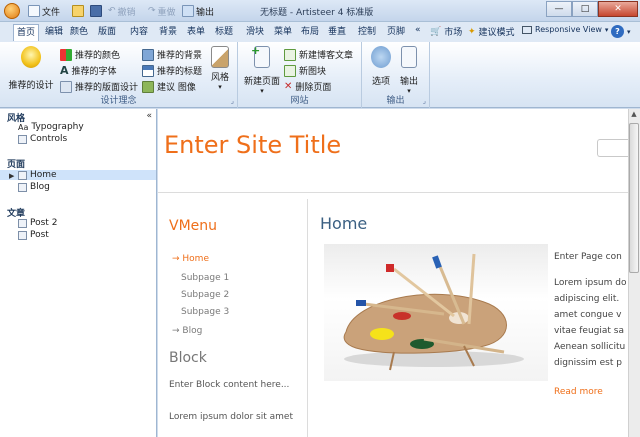 This screenshot has width=640, height=437. Describe the element at coordinates (588, 315) in the screenshot. I see `page-body-text: amet congue v` at that location.